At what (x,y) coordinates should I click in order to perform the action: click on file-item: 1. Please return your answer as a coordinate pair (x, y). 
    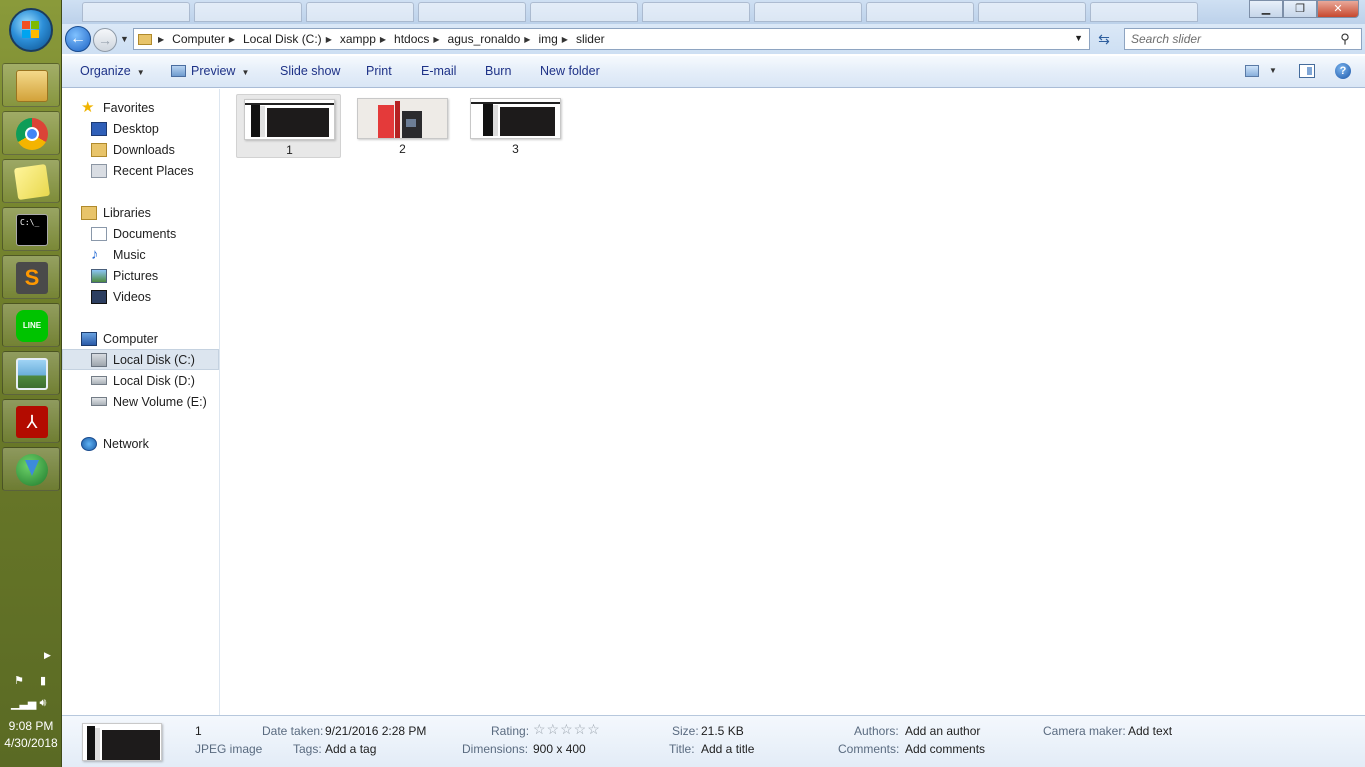
    Looking at the image, I should click on (288, 126).